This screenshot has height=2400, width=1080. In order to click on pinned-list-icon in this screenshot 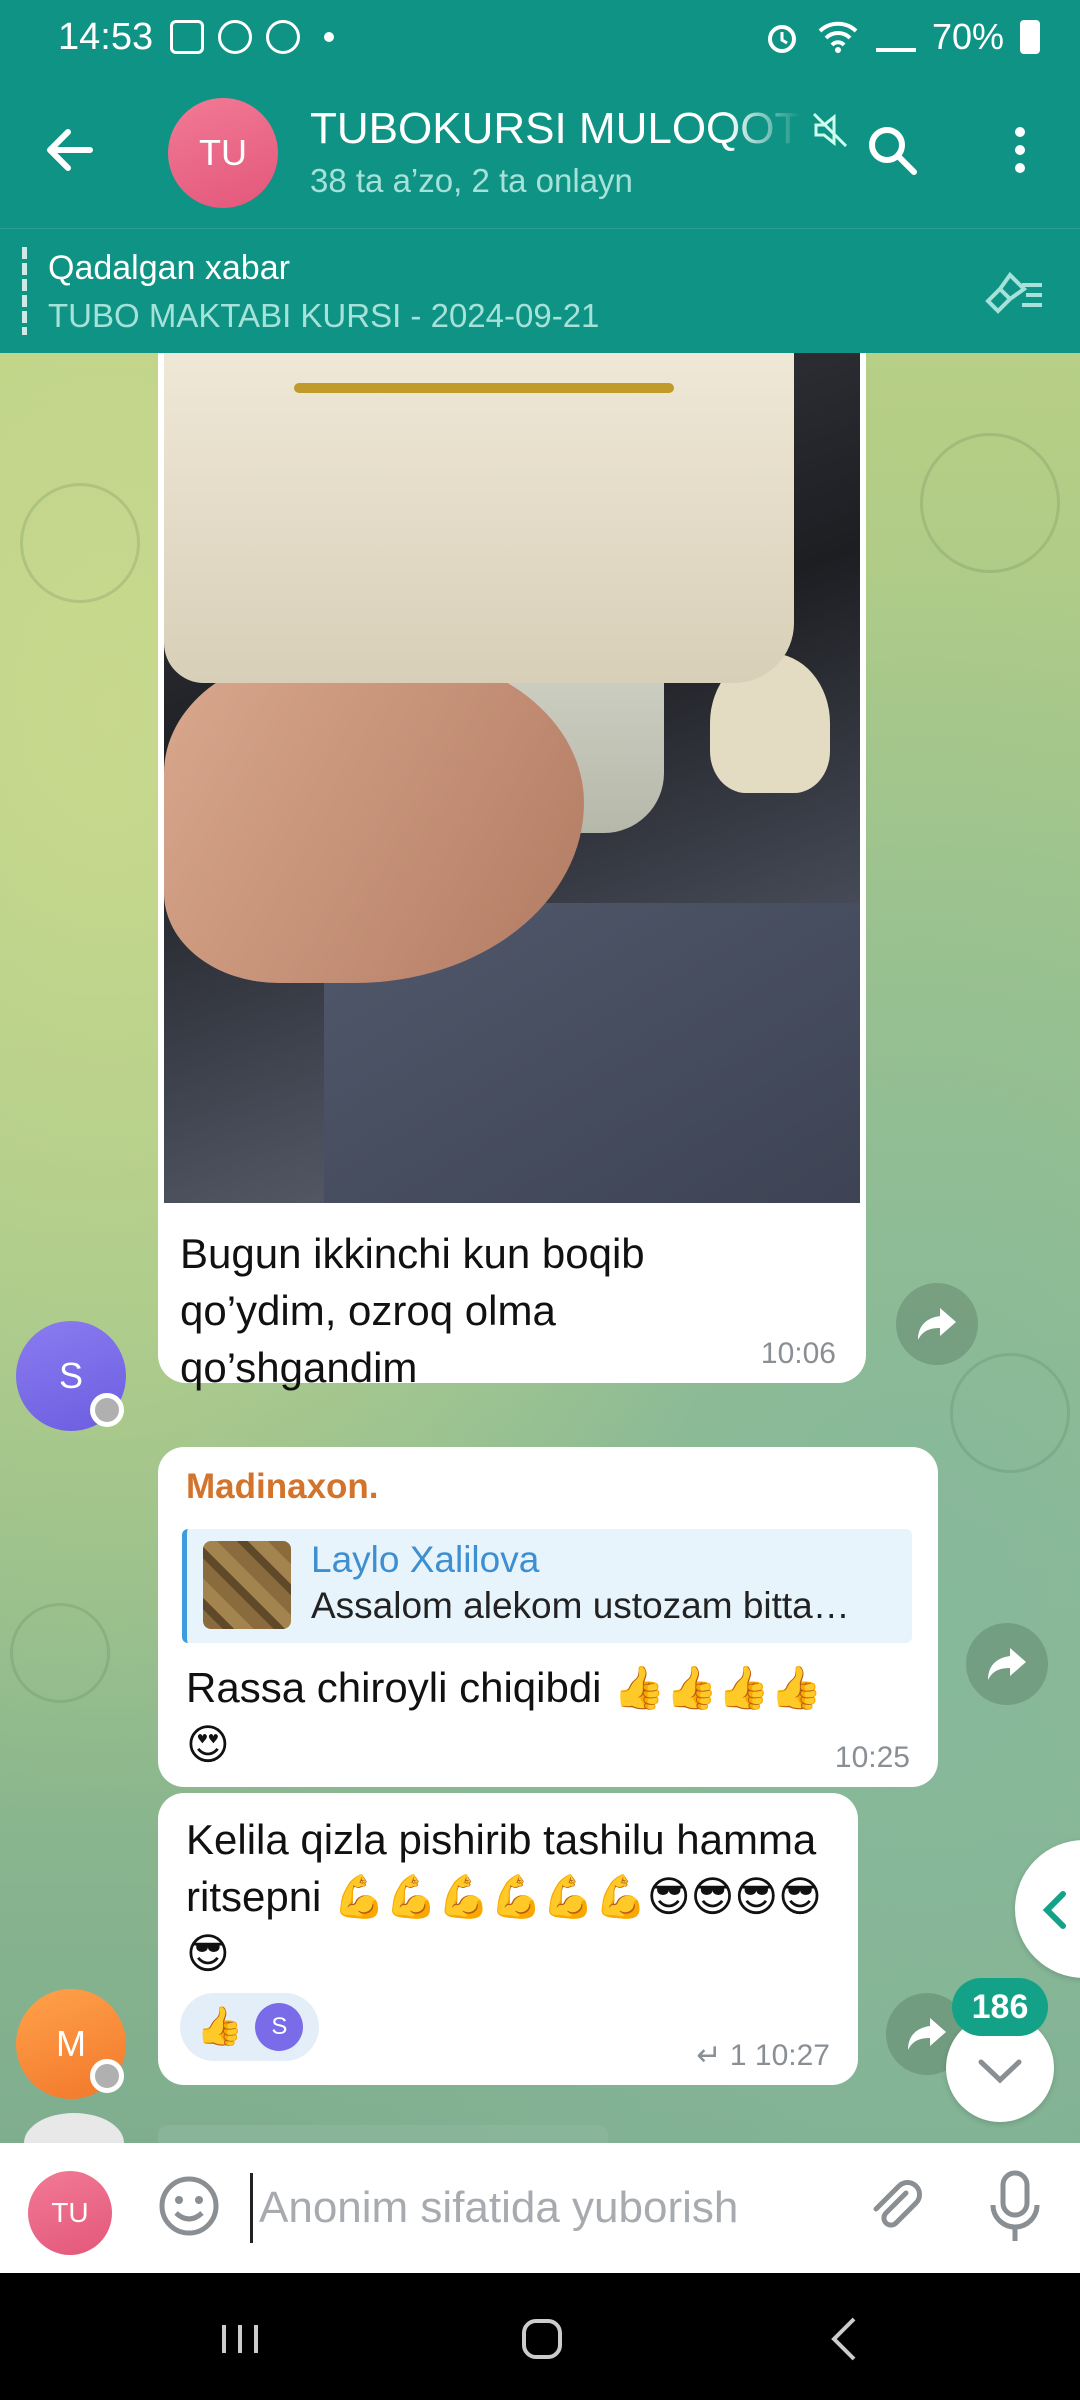, I will do `click(1014, 292)`.